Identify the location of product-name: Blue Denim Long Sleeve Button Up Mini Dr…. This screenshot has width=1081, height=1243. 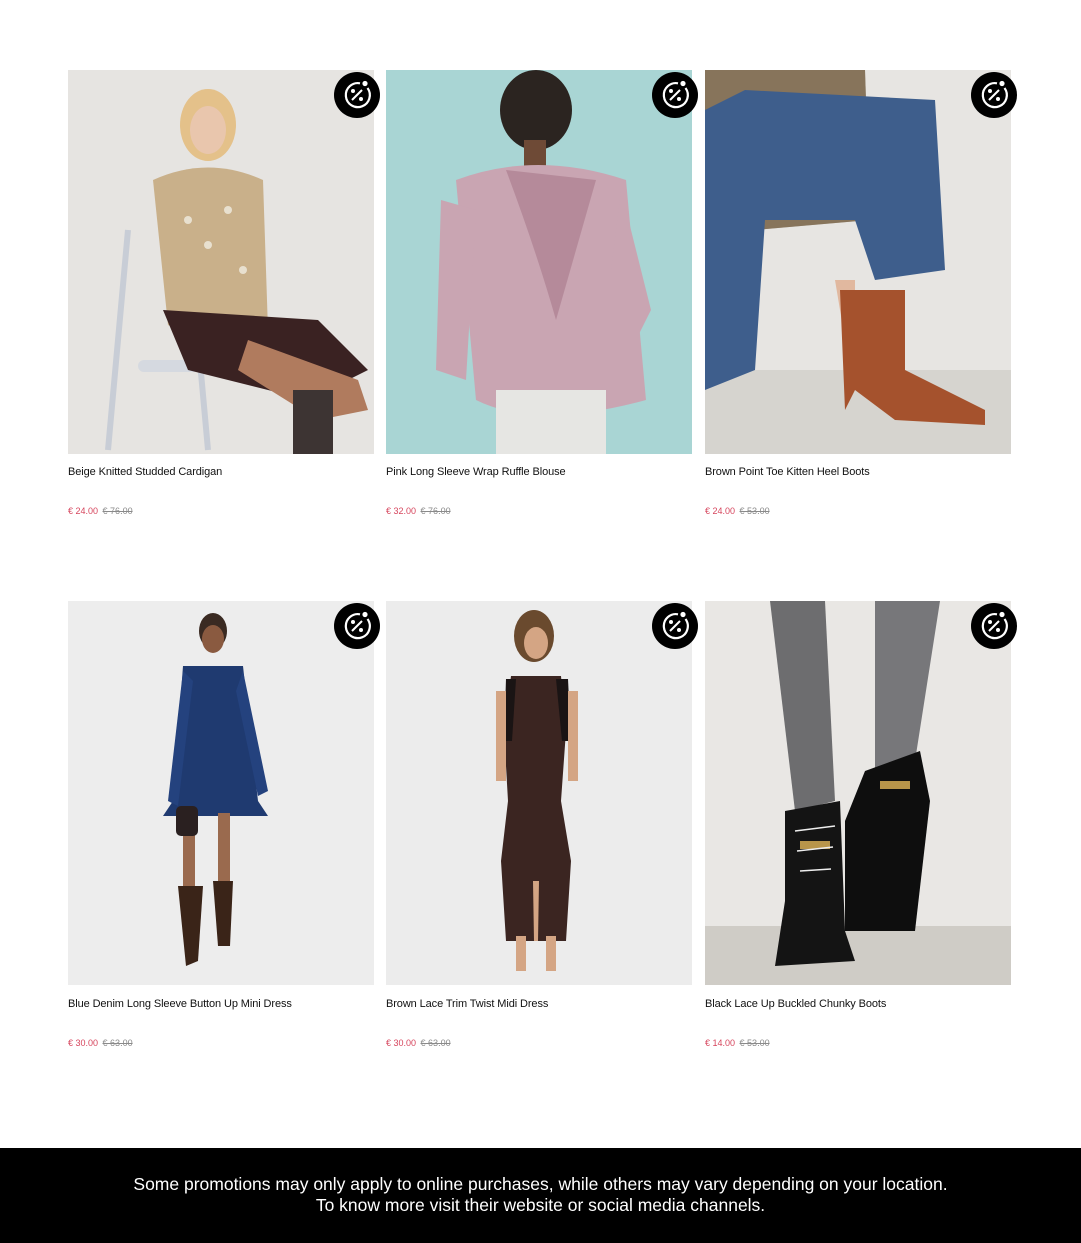
(180, 1004).